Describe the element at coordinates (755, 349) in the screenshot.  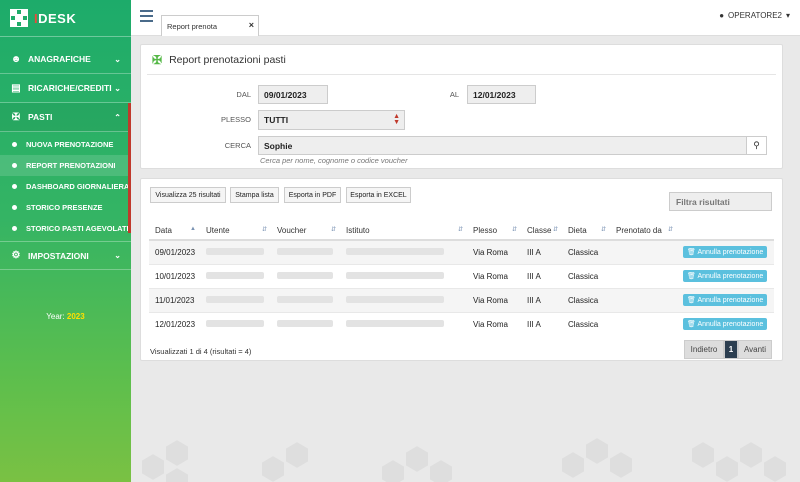
I see `next-page-button: Avanti` at that location.